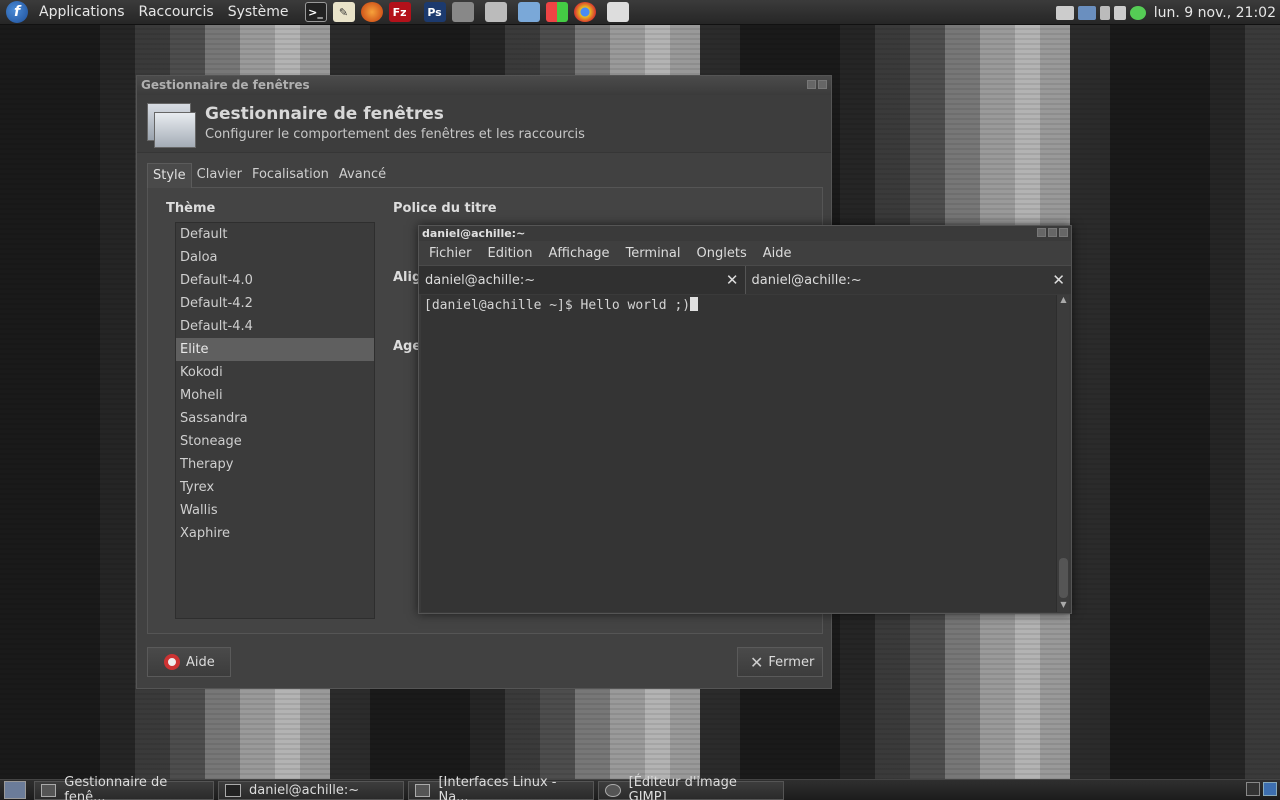  I want to click on chrome-launcher-icon, so click(584, 12).